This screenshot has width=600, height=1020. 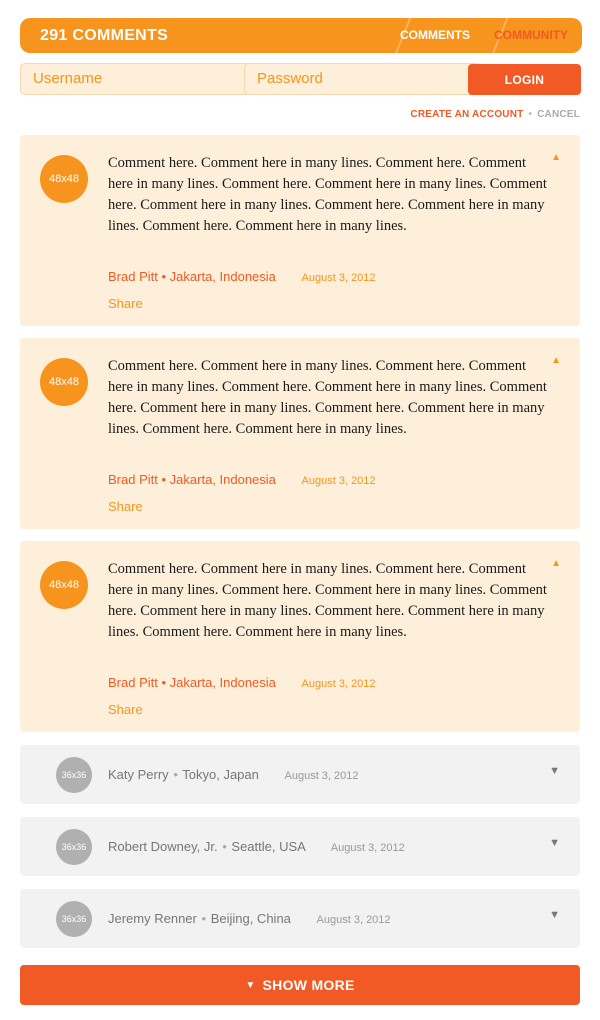 What do you see at coordinates (139, 79) in the screenshot?
I see `username-input` at bounding box center [139, 79].